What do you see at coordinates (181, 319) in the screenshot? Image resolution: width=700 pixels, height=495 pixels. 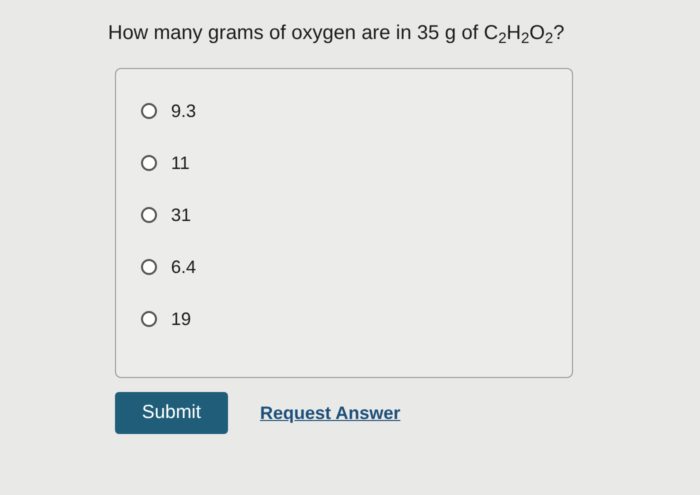 I see `option-label: 19` at bounding box center [181, 319].